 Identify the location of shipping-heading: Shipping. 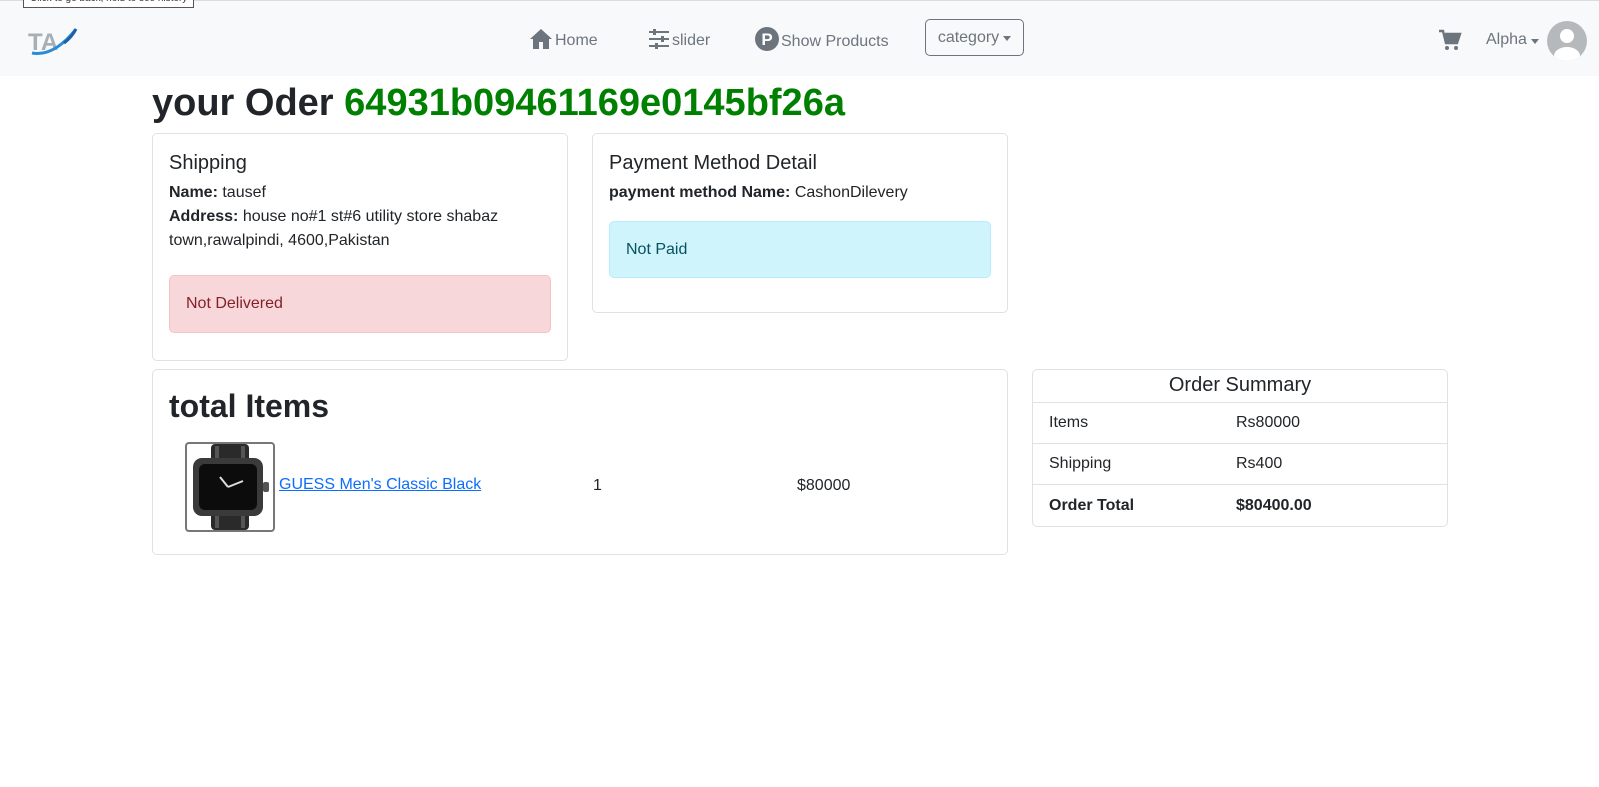
(208, 163).